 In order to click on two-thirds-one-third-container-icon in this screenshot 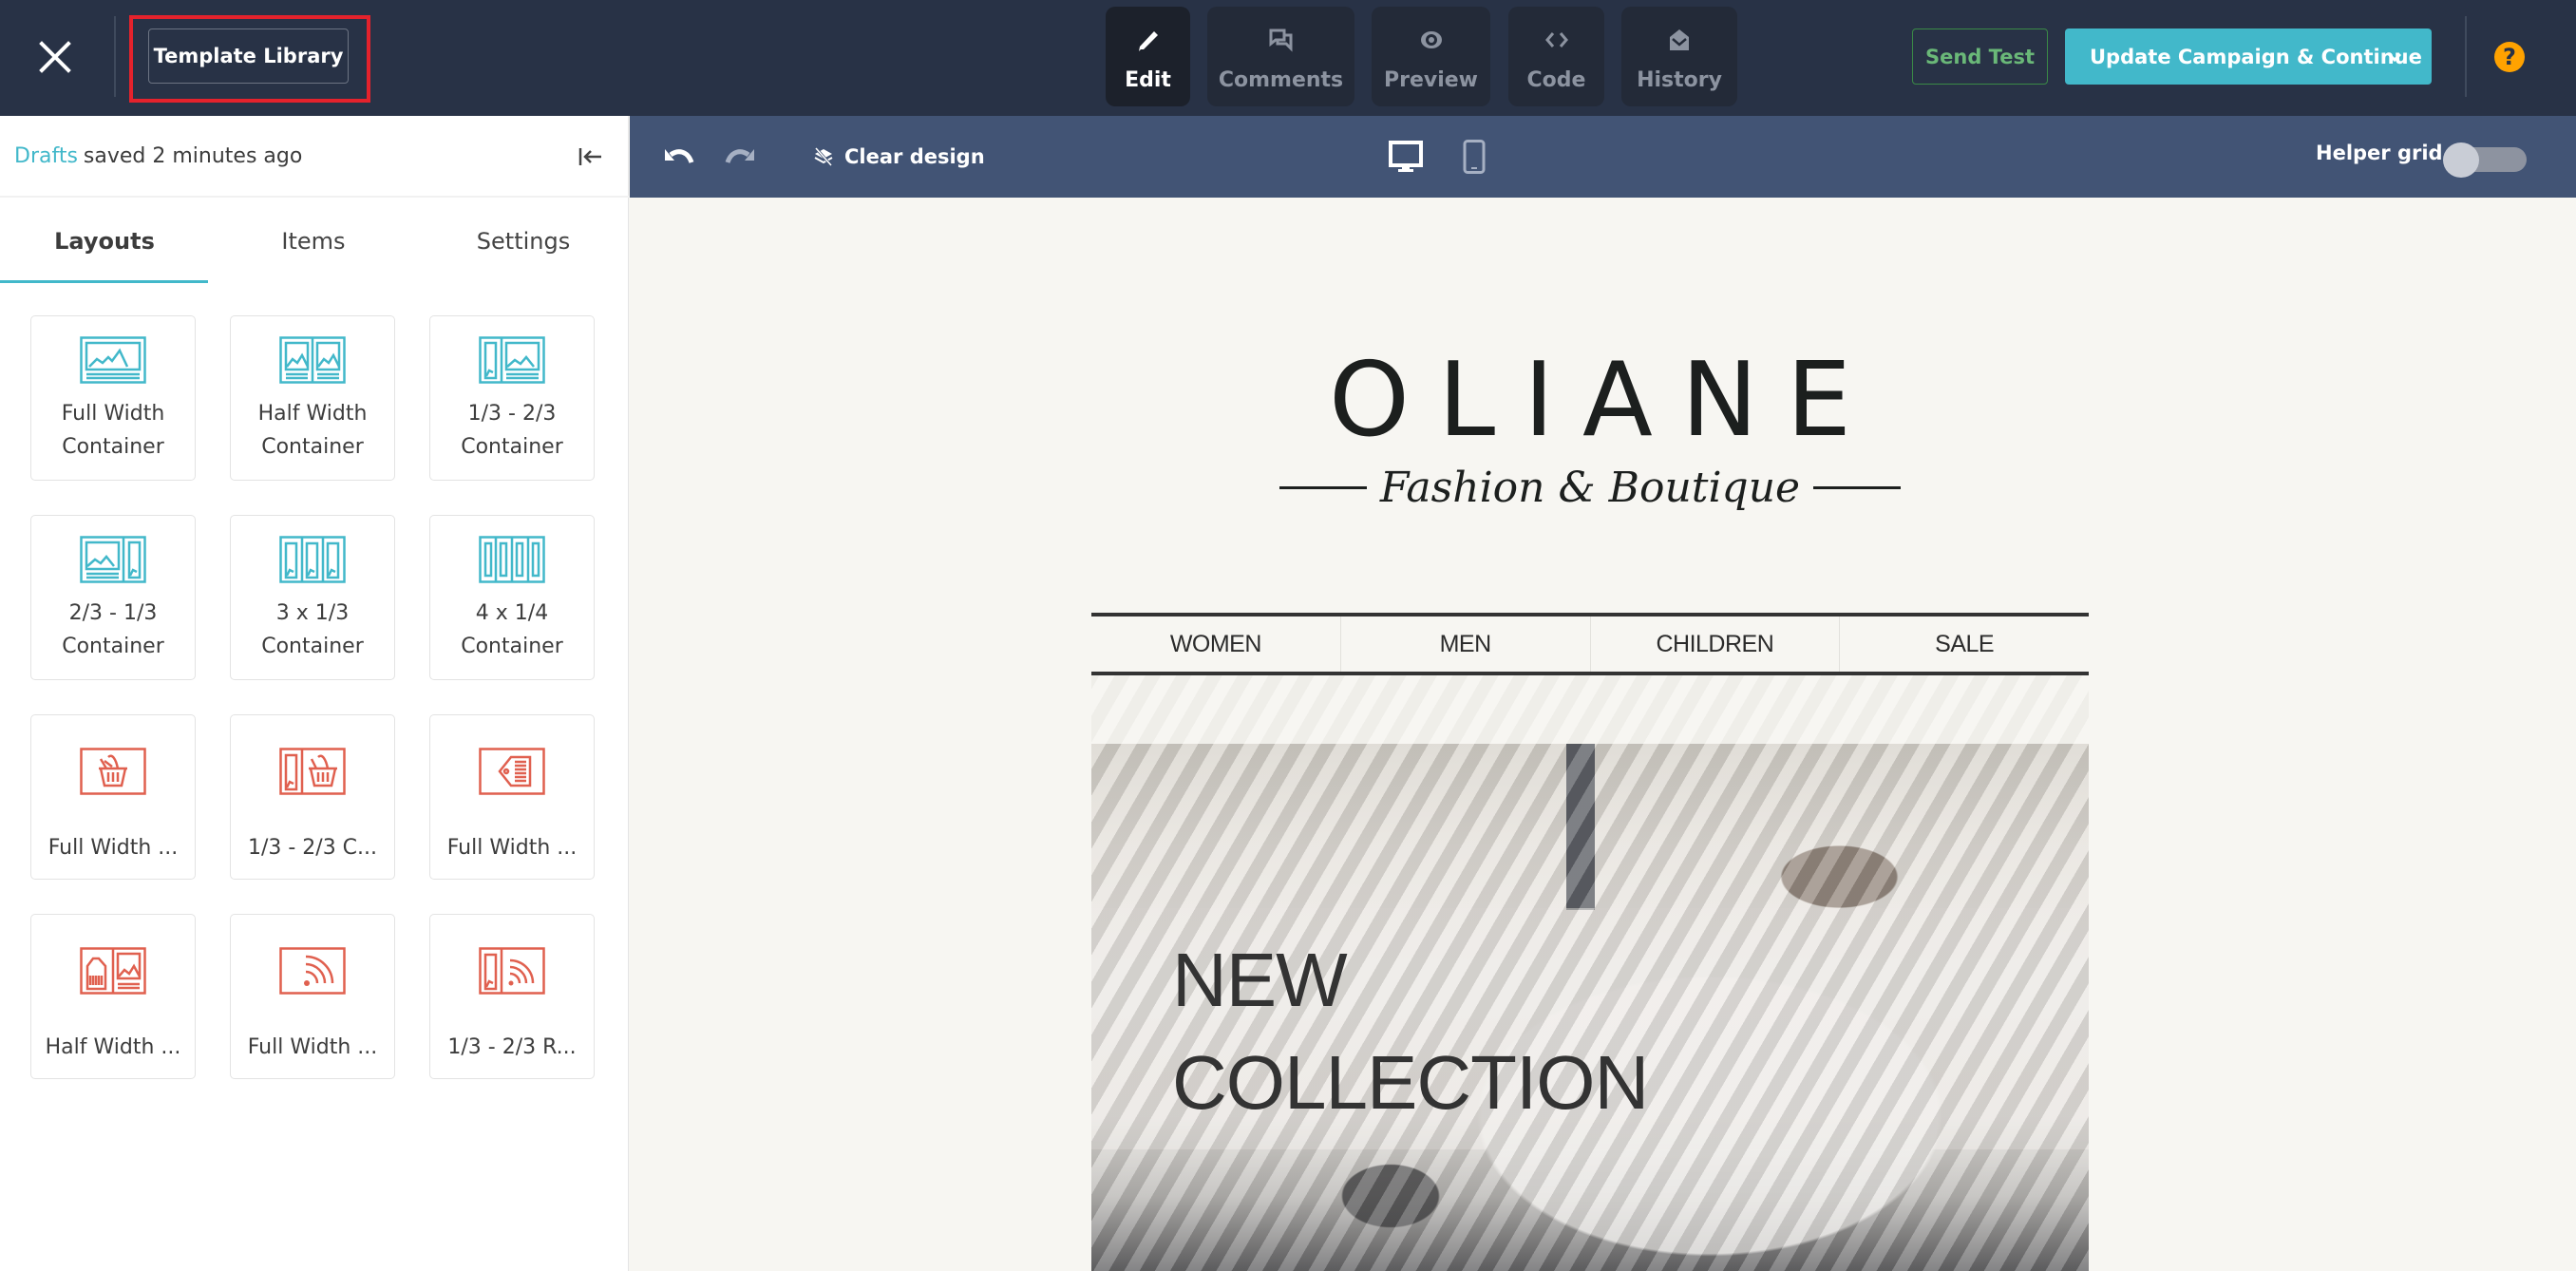, I will do `click(113, 559)`.